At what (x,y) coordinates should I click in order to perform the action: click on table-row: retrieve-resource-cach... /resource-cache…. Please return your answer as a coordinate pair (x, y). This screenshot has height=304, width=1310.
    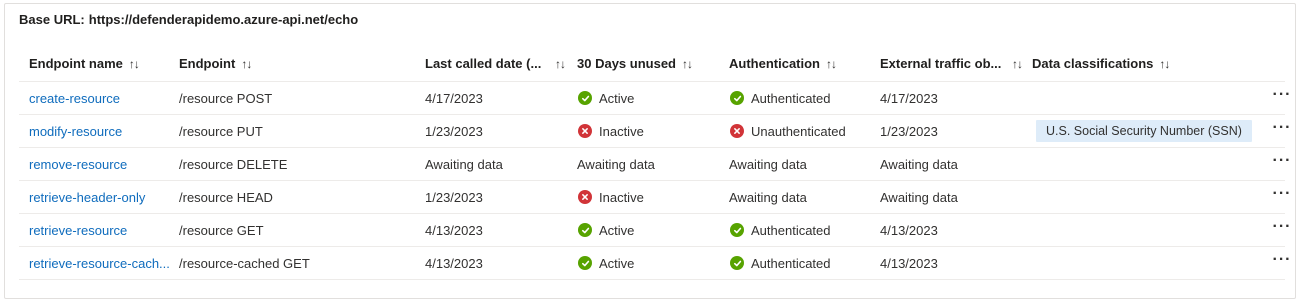
    Looking at the image, I should click on (654, 263).